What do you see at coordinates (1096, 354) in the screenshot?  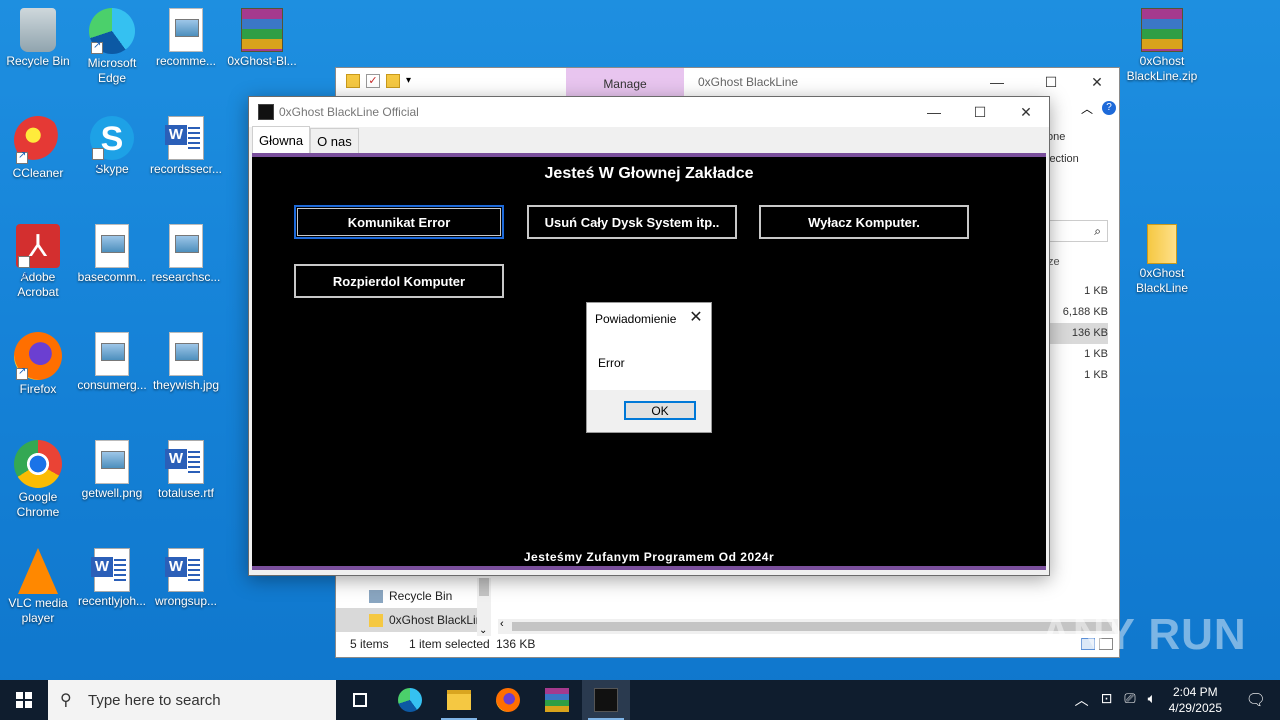 I see `file-size: 1 KB` at bounding box center [1096, 354].